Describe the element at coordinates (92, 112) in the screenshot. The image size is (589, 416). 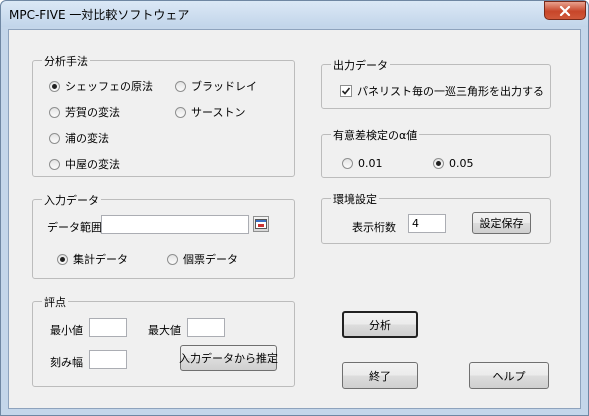
I see `radio-haga-label: 芳賀の変法` at that location.